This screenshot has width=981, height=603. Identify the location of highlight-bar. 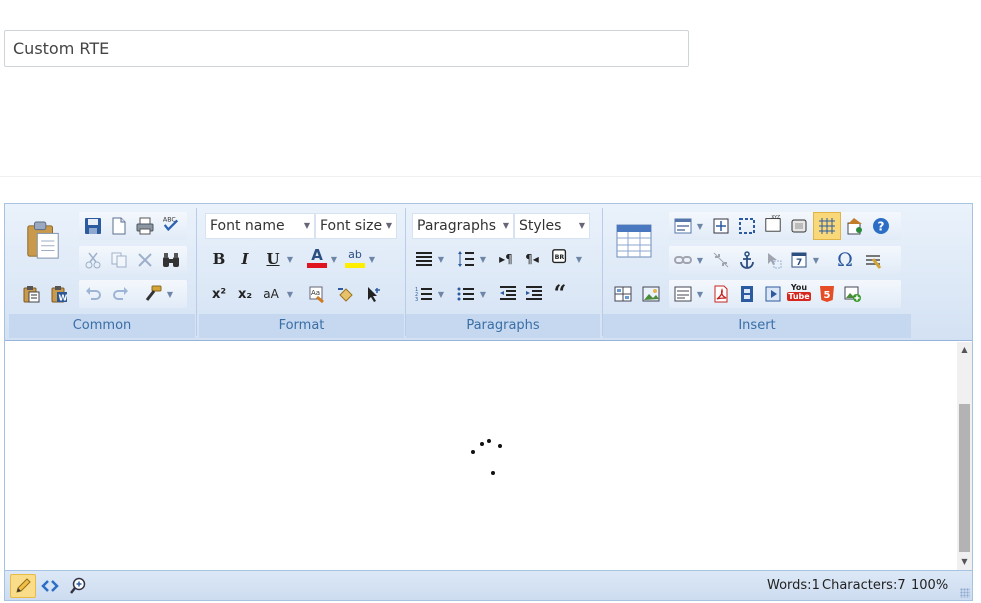
(355, 265).